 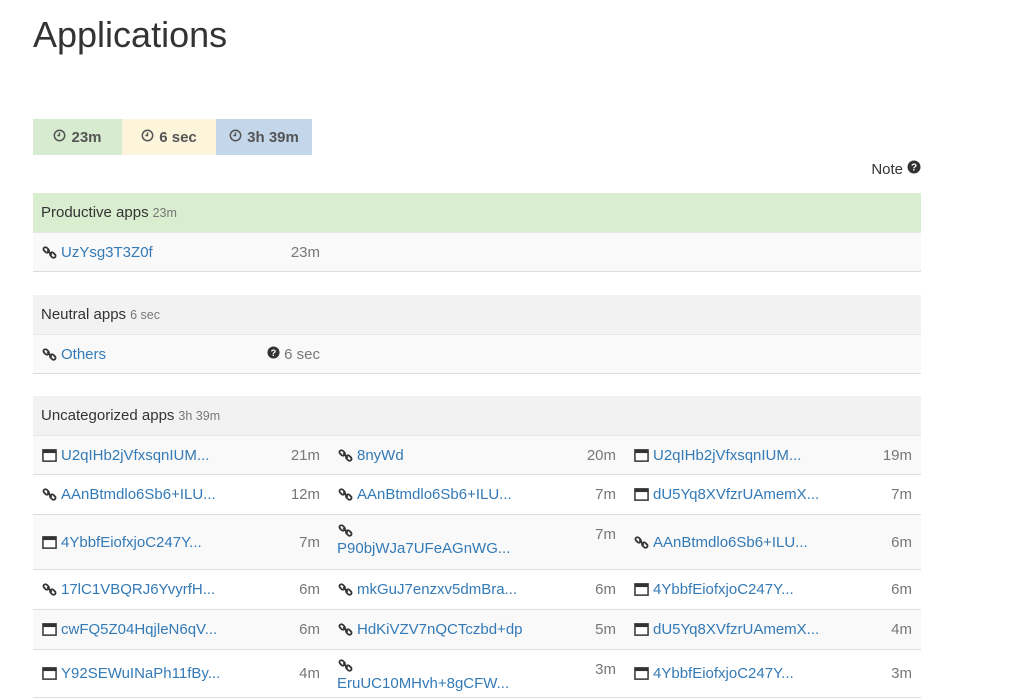 I want to click on app-time: 5m, so click(x=605, y=629).